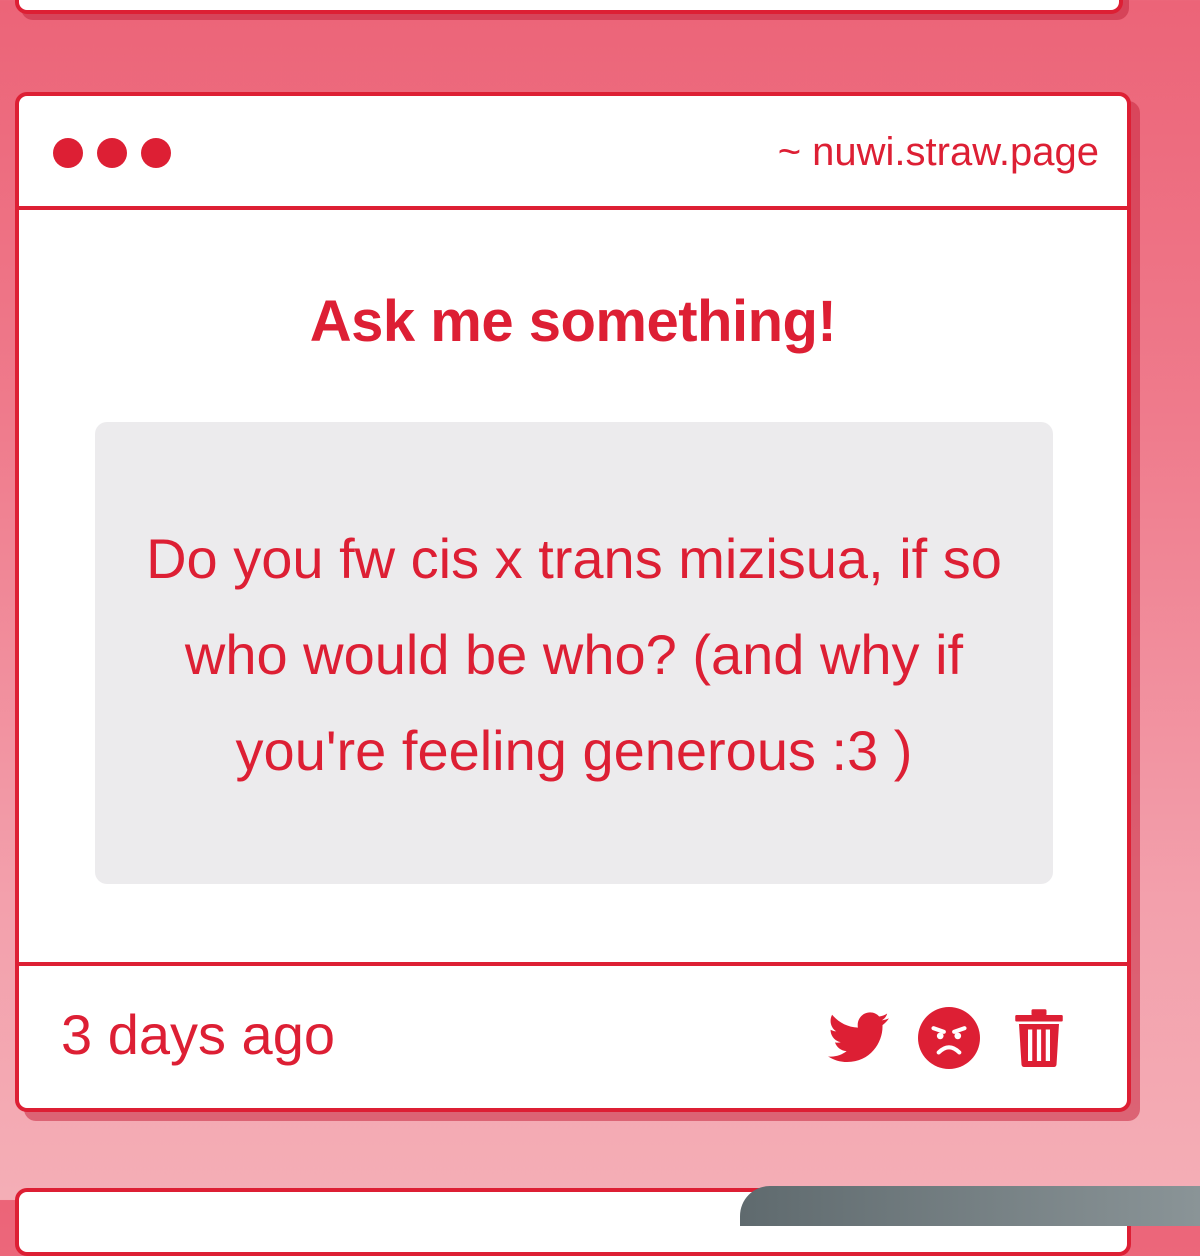 The width and height of the screenshot is (1200, 1256). I want to click on angry-face-icon, so click(949, 1038).